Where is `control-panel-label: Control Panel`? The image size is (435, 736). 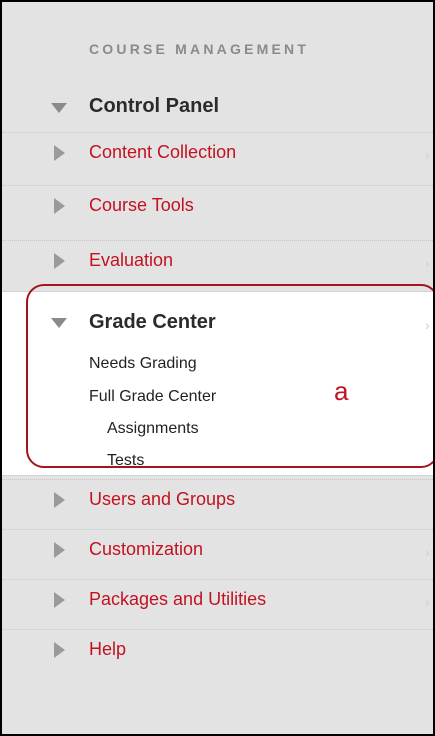 control-panel-label: Control Panel is located at coordinates (154, 106).